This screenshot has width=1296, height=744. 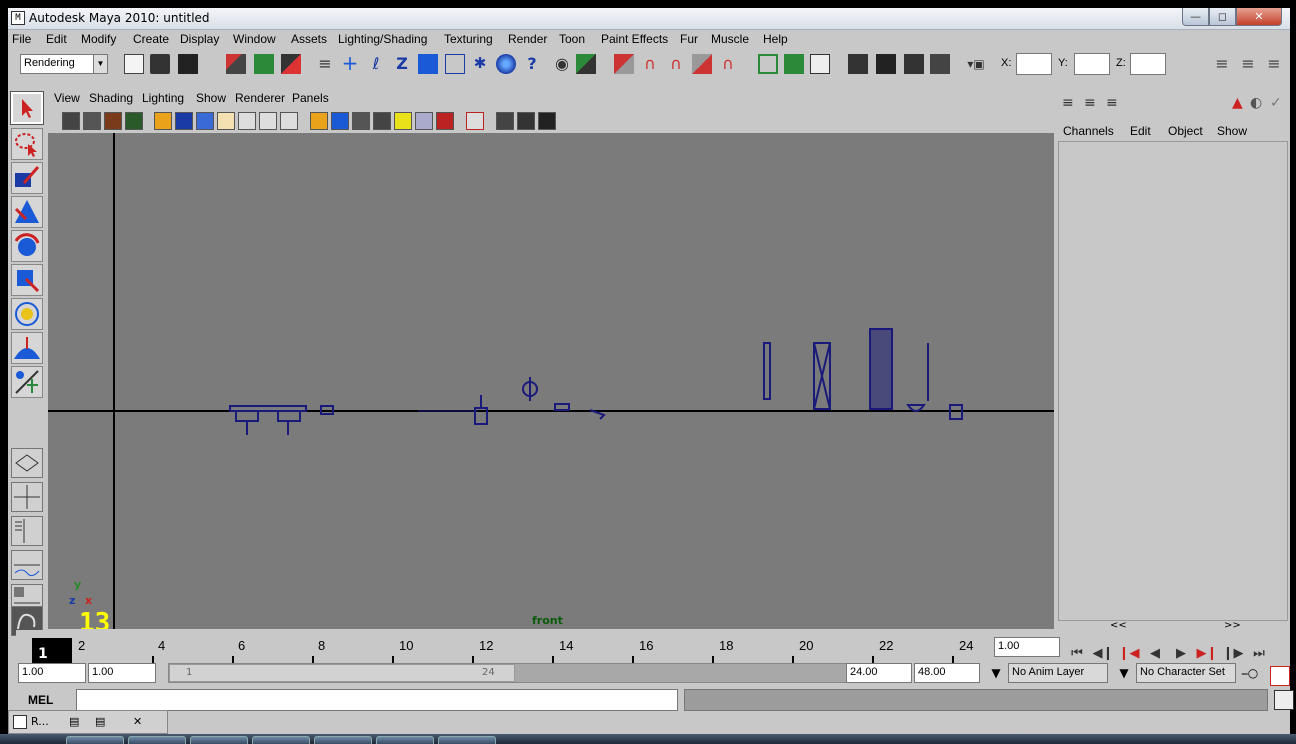 What do you see at coordinates (74, 721) in the screenshot?
I see `minimized-restore-icon: ▤` at bounding box center [74, 721].